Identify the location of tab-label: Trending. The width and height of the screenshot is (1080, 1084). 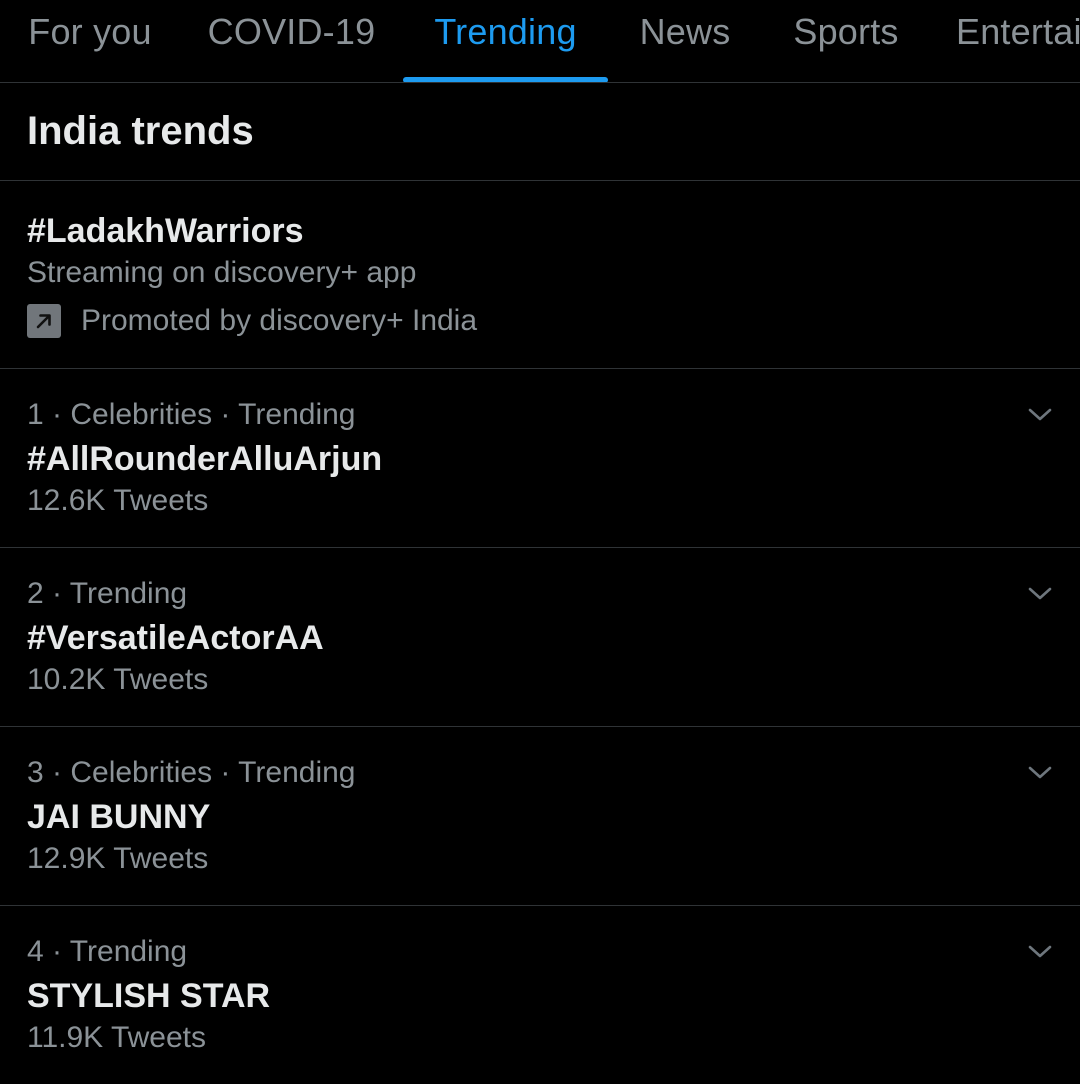
(505, 31).